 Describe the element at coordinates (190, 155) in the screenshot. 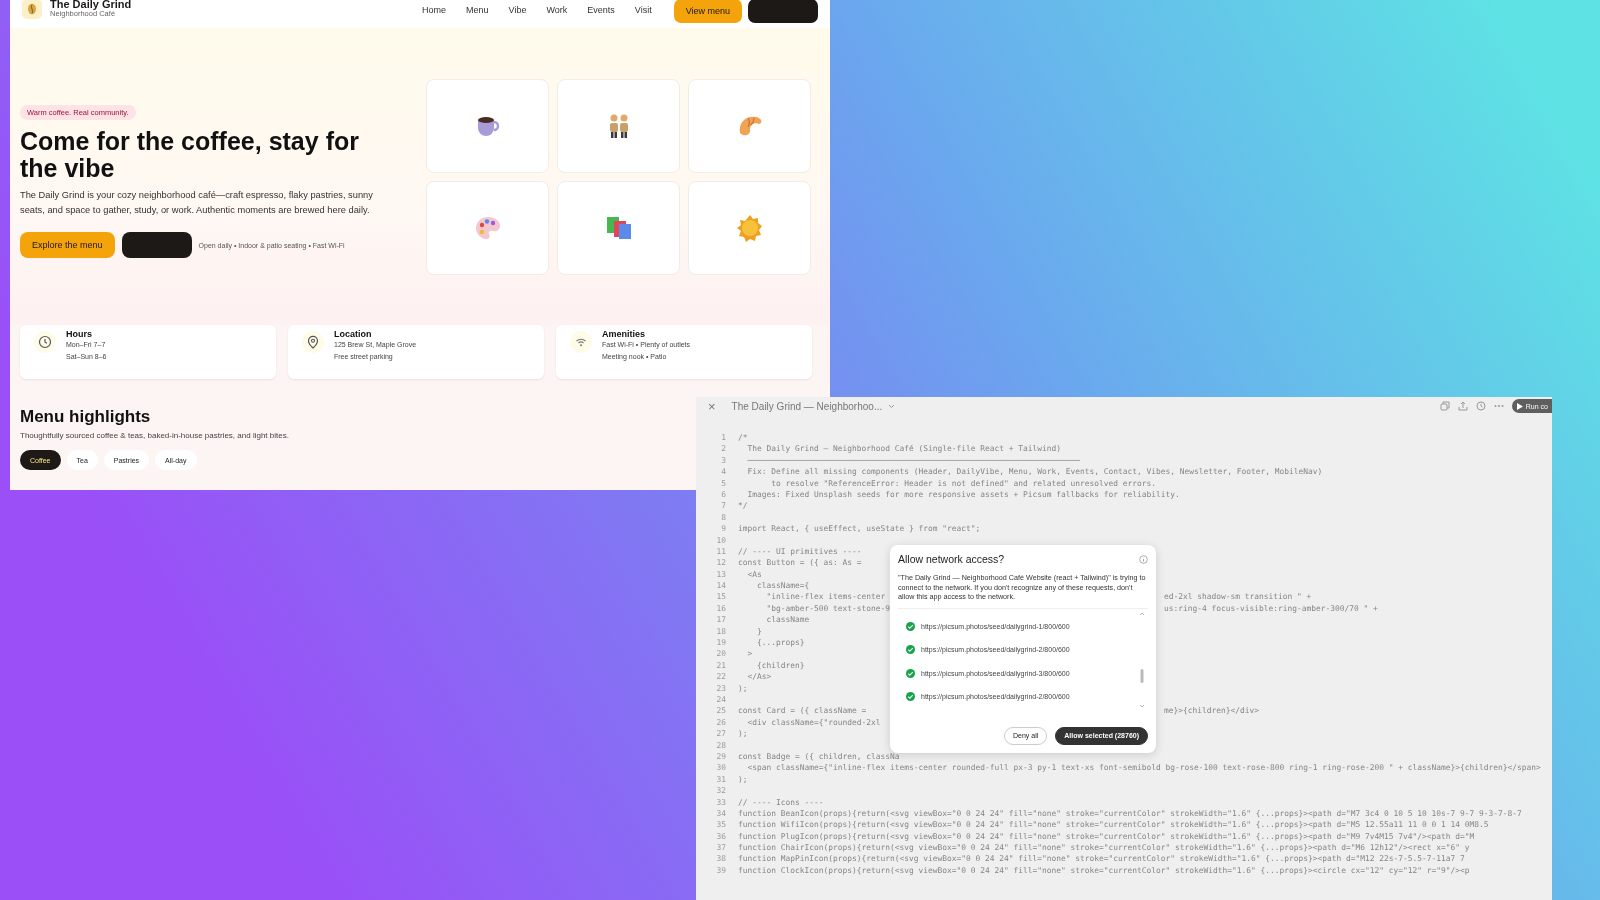

I see `hero-heading: Come for the coffee, stay for the vibe` at that location.